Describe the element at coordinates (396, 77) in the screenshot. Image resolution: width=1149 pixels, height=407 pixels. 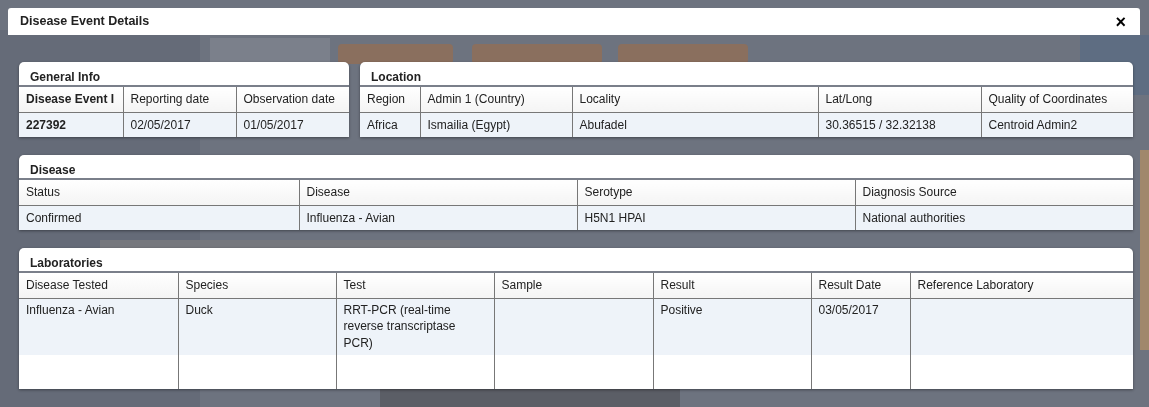
I see `panel-title: Location` at that location.